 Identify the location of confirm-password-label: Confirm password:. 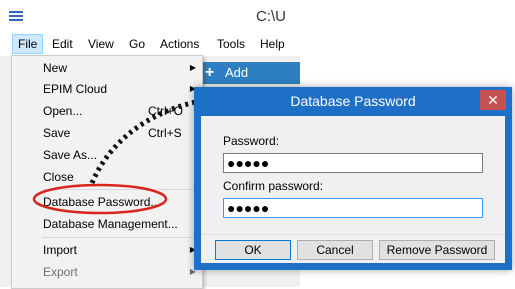
(273, 186).